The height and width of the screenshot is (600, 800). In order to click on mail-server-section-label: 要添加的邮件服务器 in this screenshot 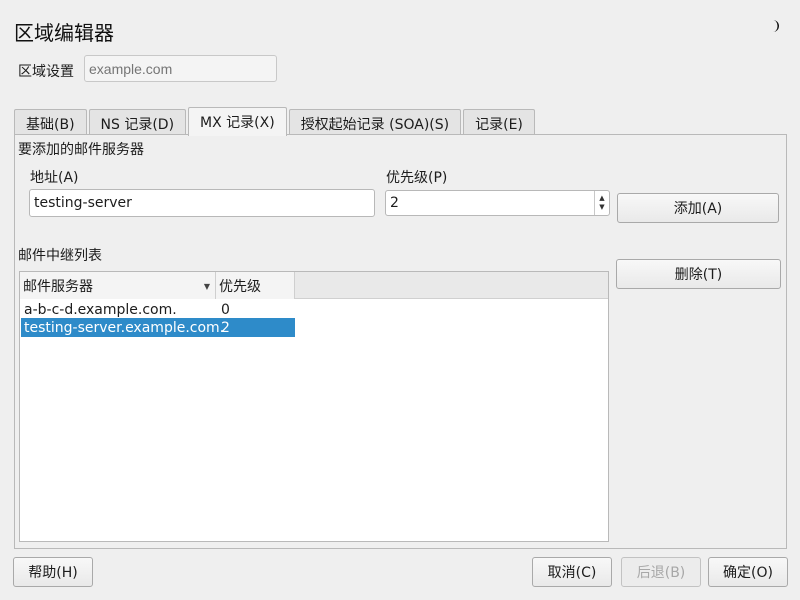, I will do `click(81, 150)`.